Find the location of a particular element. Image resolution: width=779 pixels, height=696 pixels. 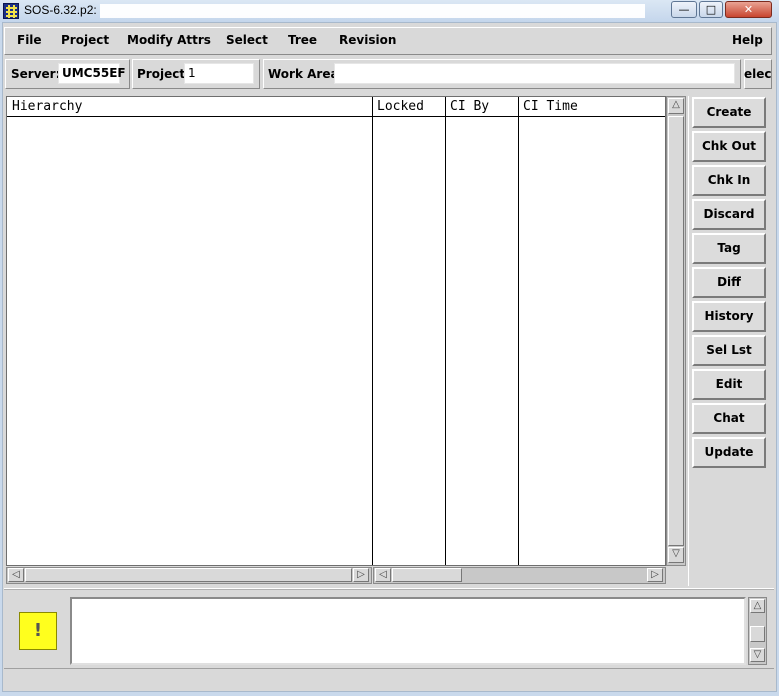

workarea-label: Work Area: is located at coordinates (306, 74).